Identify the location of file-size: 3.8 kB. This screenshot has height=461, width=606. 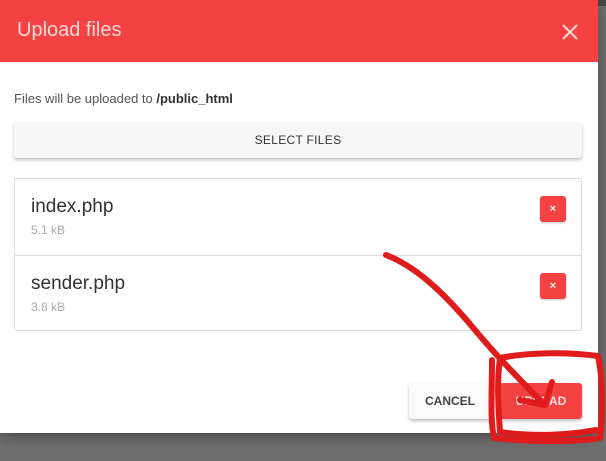
(48, 307).